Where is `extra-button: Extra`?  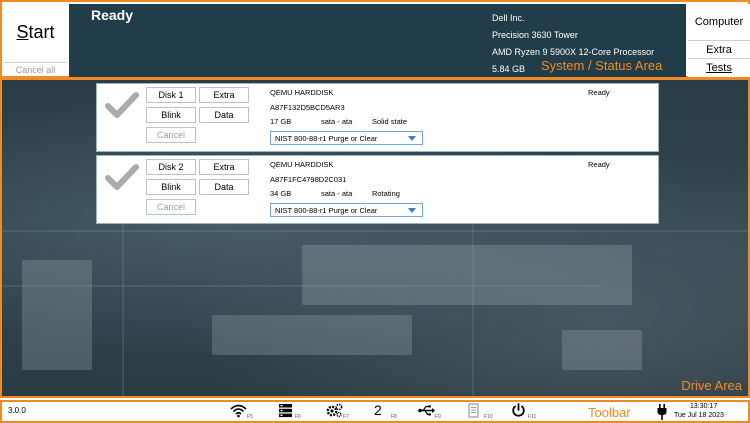
extra-button: Extra is located at coordinates (719, 50).